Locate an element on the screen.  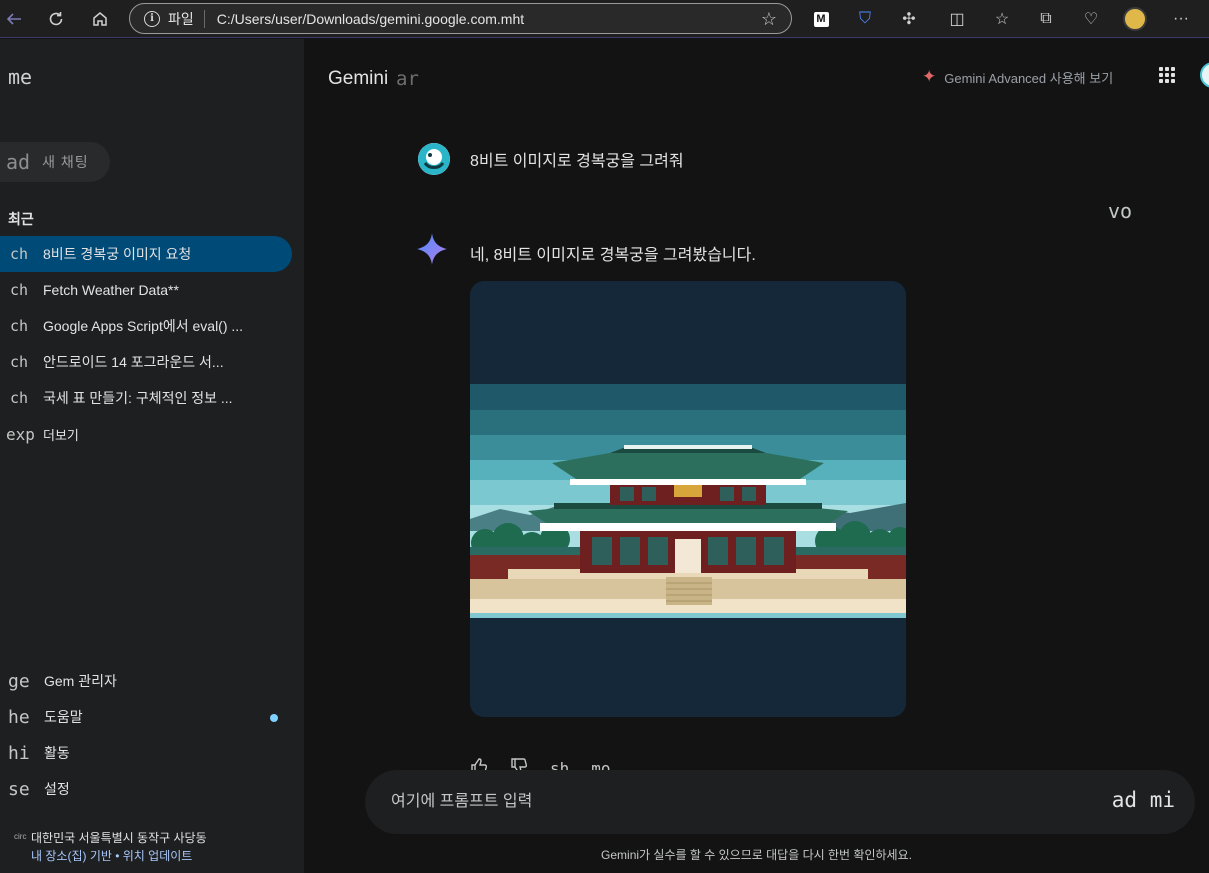
show-more-button: exp 더보기 is located at coordinates (146, 434).